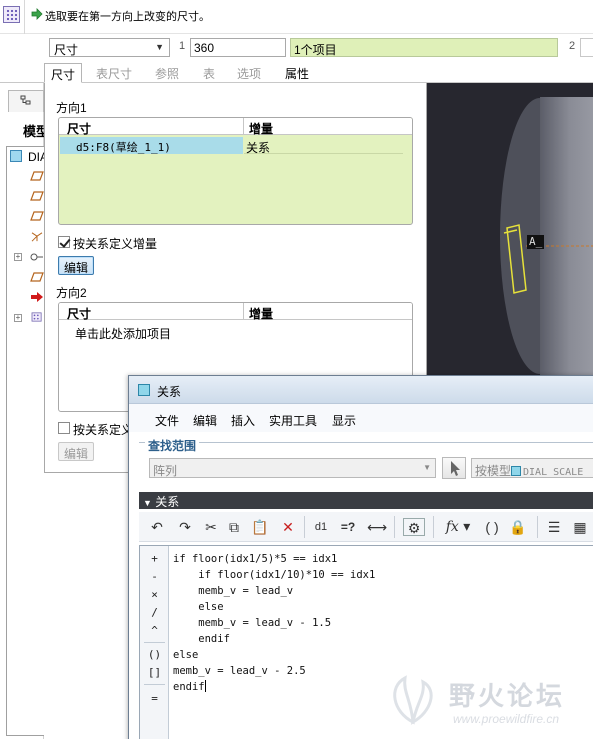  I want to click on tab-model-tree, so click(26, 101).